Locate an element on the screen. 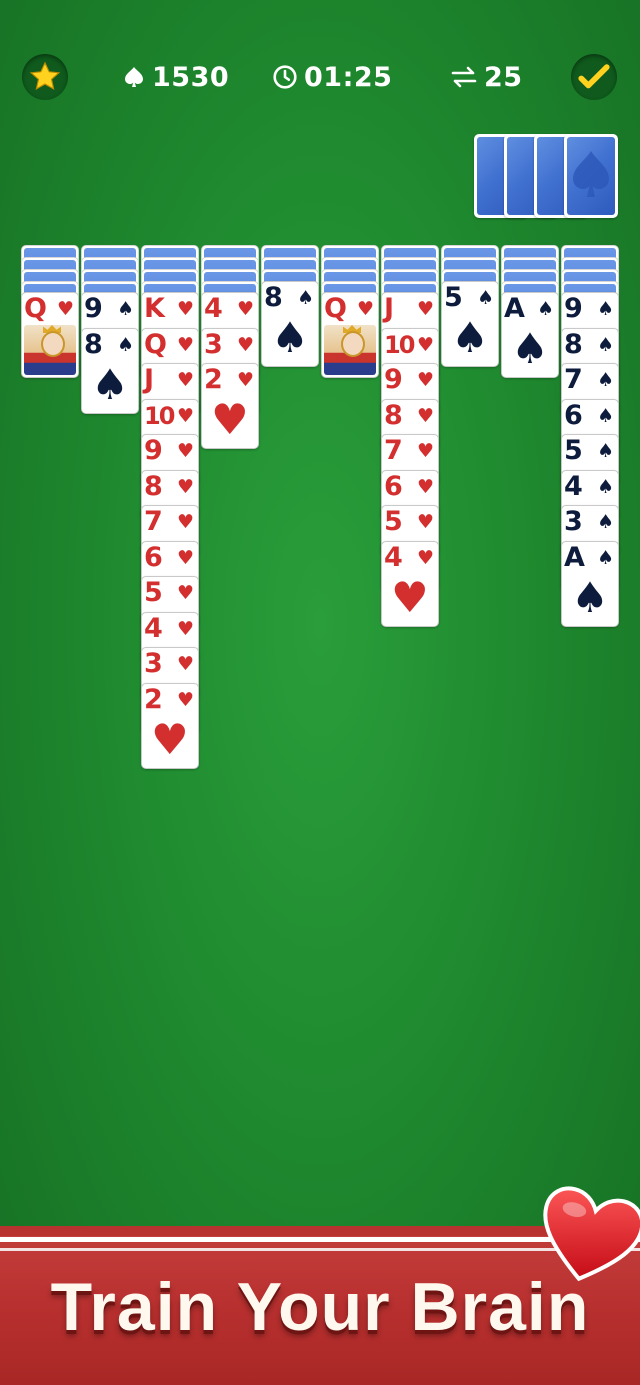 The height and width of the screenshot is (1385, 640). moves-value: 25 is located at coordinates (503, 77).